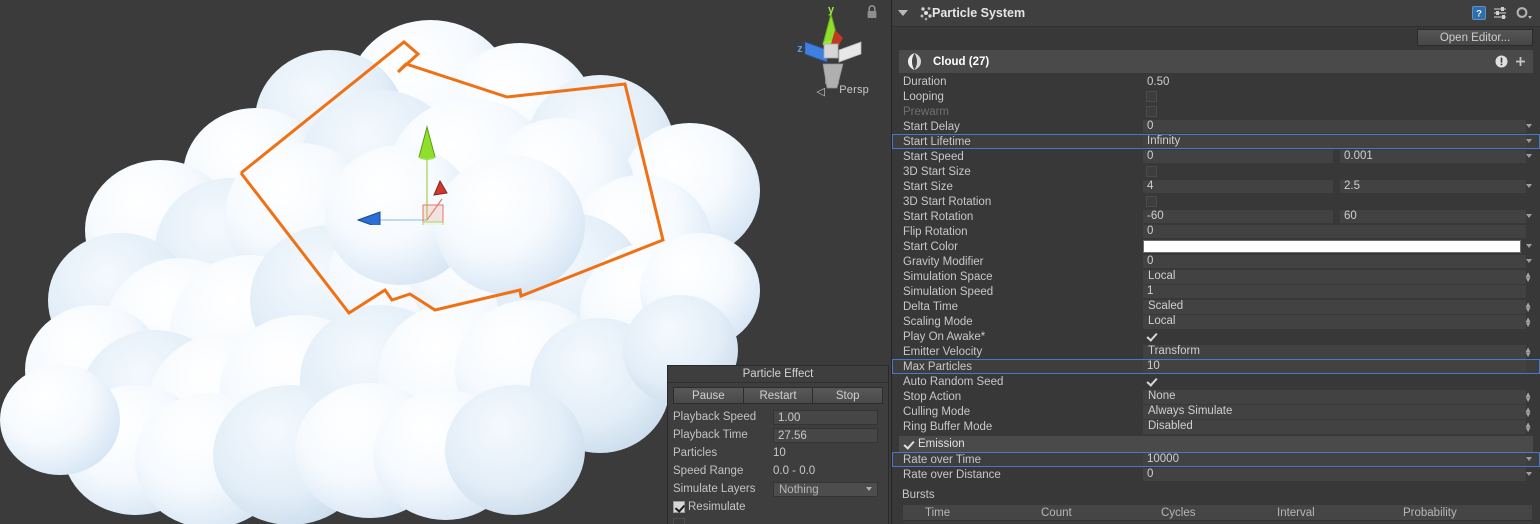  I want to click on property-row: Rate over Distance 0, so click(1216, 474).